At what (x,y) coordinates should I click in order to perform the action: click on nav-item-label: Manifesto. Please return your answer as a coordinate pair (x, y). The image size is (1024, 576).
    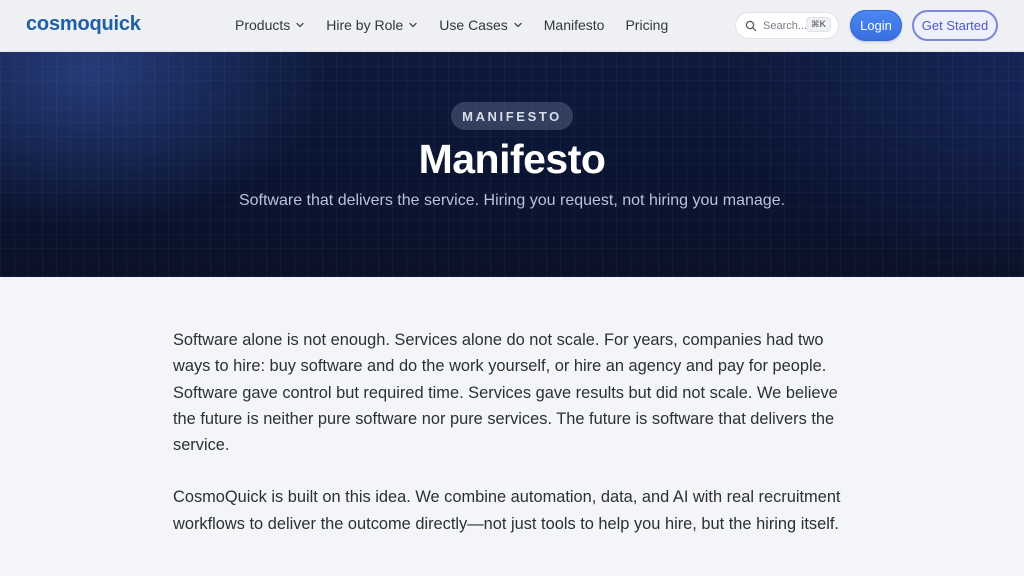
    Looking at the image, I should click on (574, 25).